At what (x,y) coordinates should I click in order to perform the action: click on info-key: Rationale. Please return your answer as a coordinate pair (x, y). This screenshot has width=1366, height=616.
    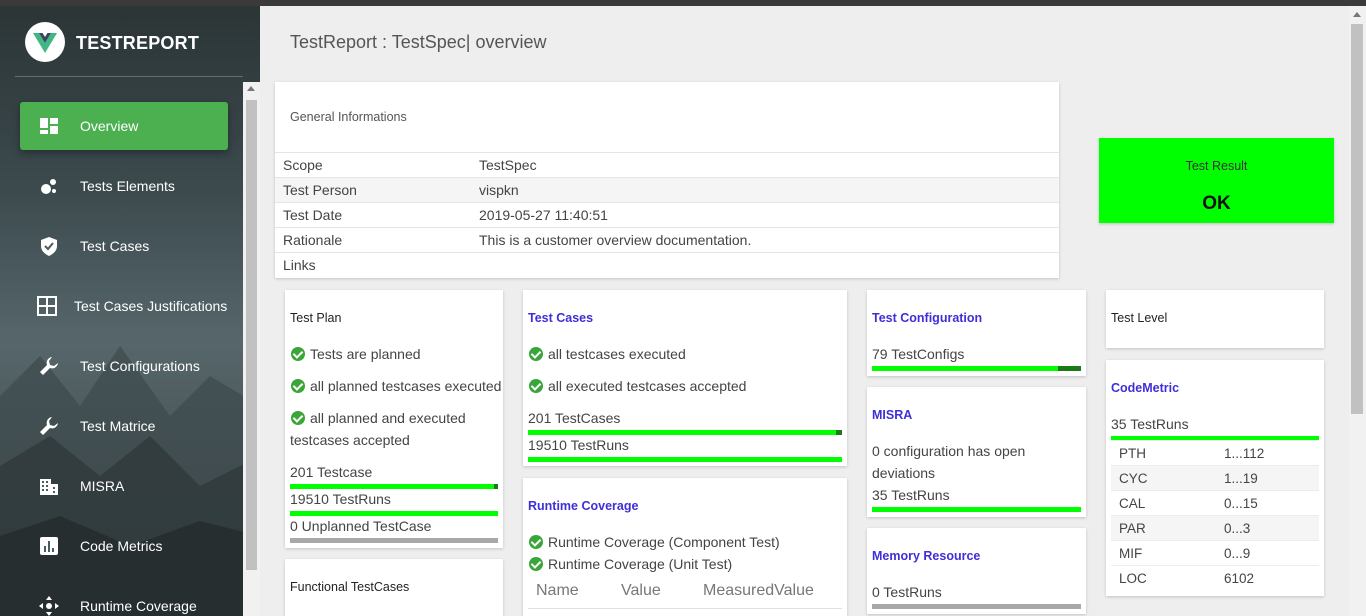
    Looking at the image, I should click on (313, 240).